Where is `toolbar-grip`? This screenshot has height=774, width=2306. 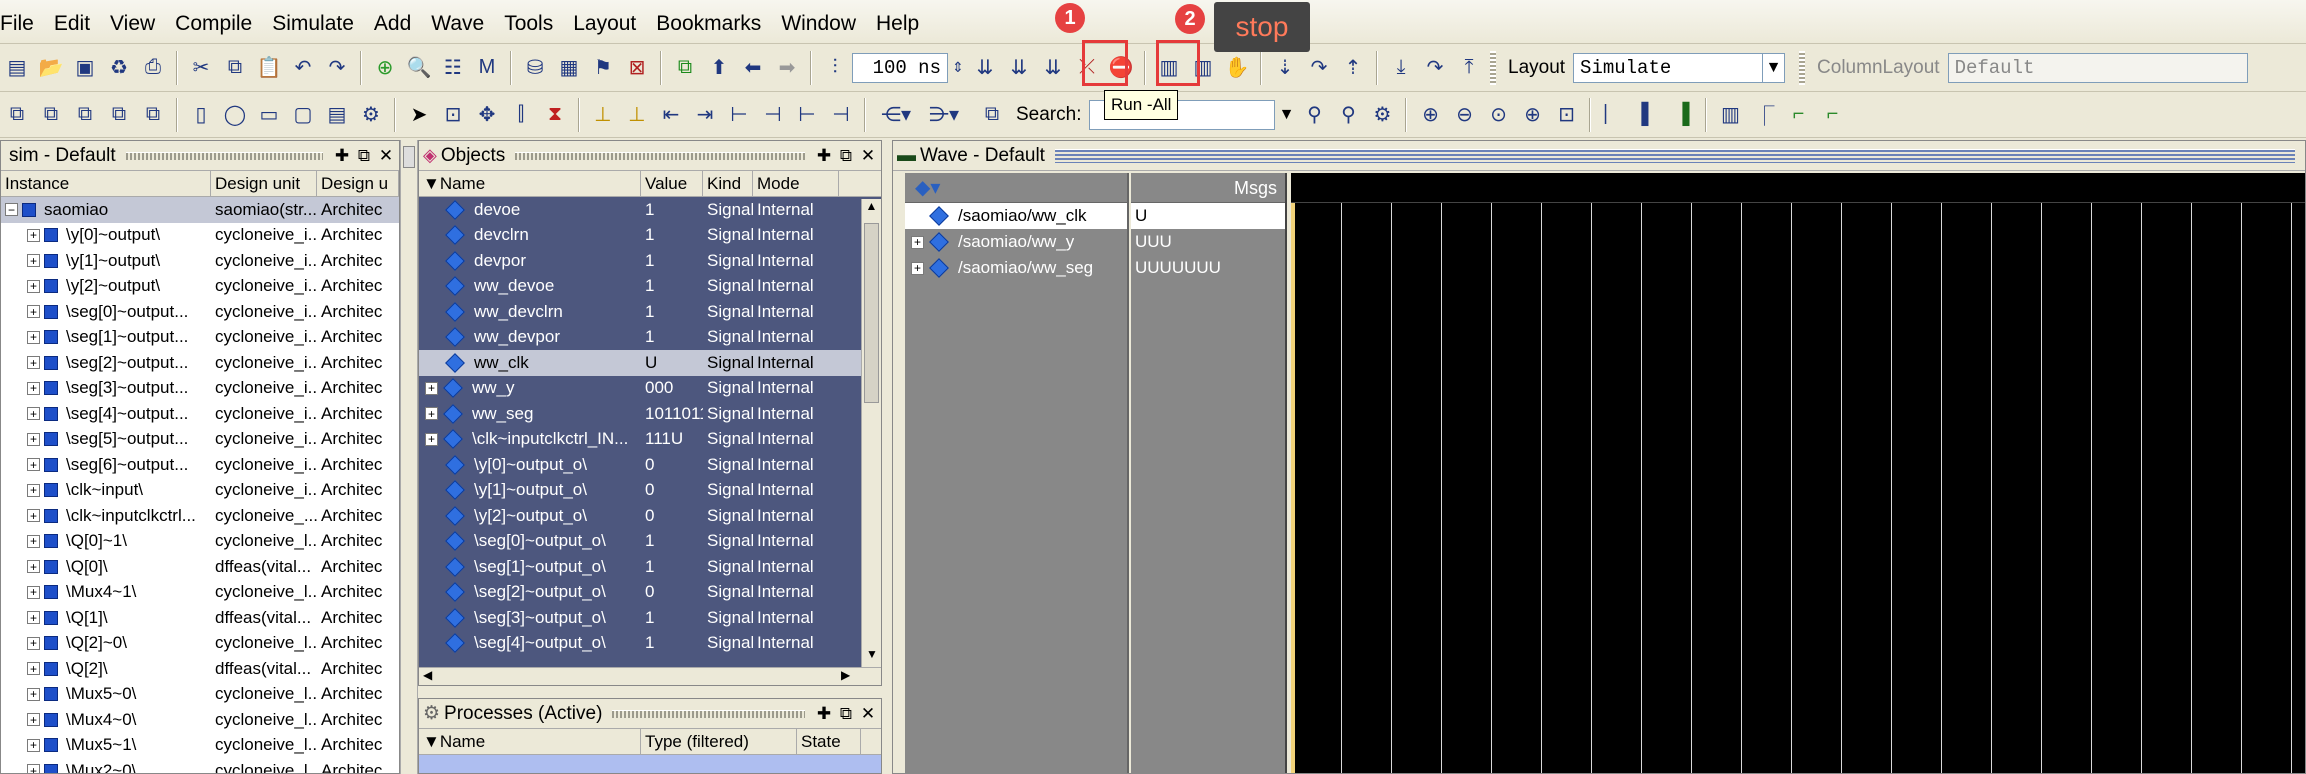
toolbar-grip is located at coordinates (1493, 67).